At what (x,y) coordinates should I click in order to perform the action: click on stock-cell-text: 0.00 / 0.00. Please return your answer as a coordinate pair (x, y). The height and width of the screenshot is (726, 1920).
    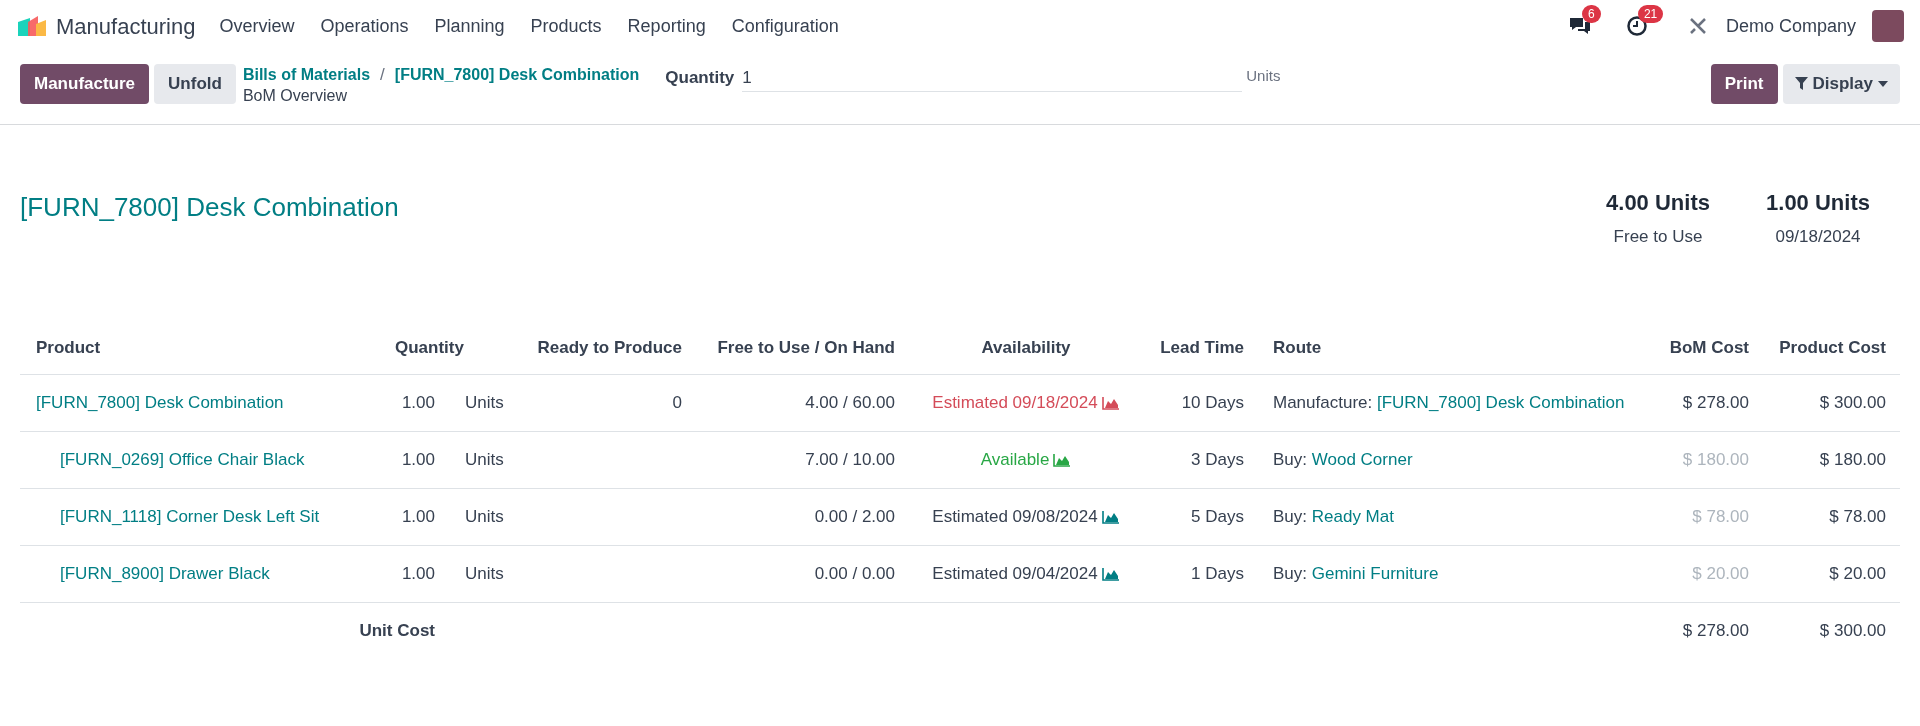
    Looking at the image, I should click on (854, 573).